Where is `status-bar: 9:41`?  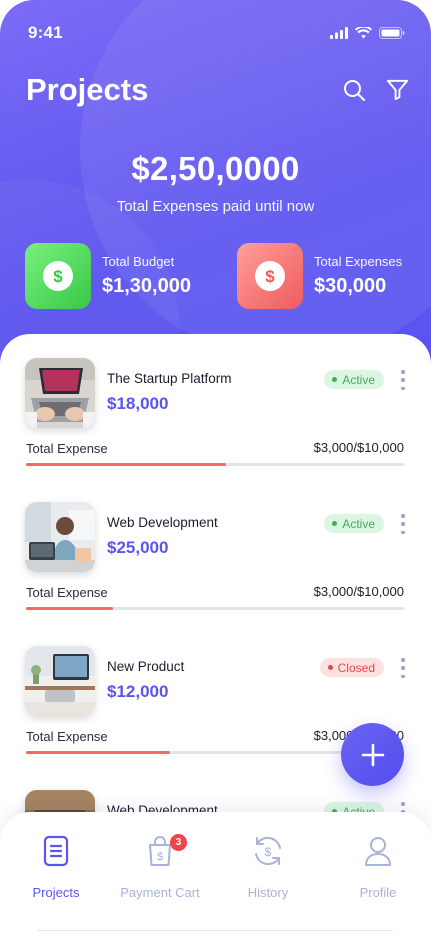
status-bar: 9:41 is located at coordinates (216, 33).